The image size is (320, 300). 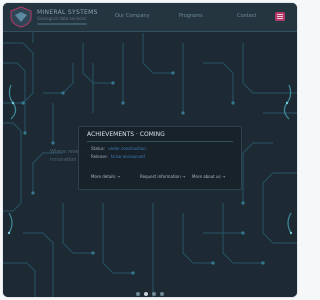 I want to click on nav-link-company: Our Company, so click(x=132, y=16).